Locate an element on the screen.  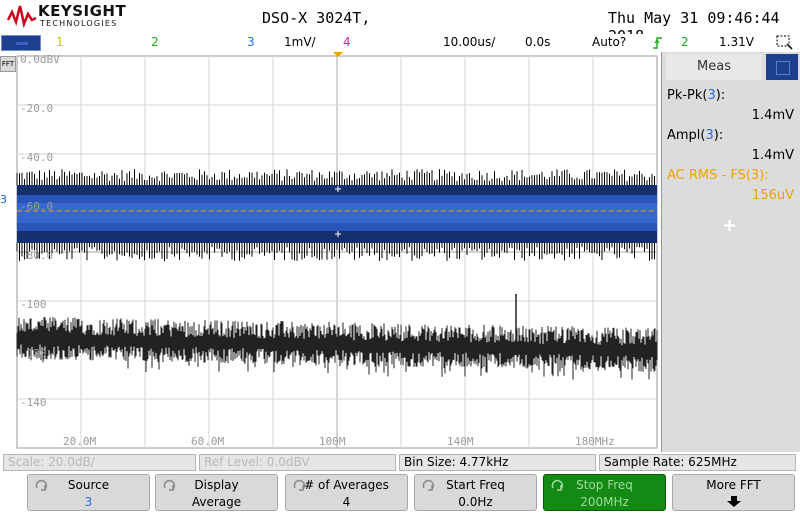
start-freq-softkey: Start Freq 0.0Hz is located at coordinates (475, 492).